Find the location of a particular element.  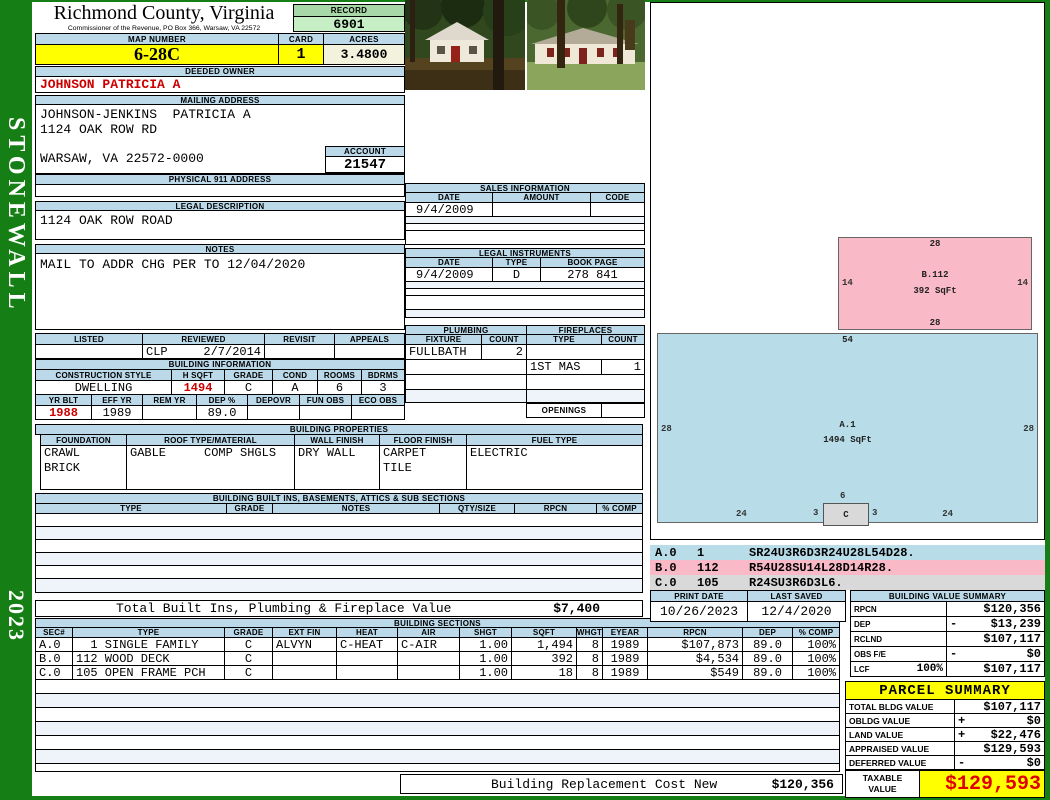

hsqft-value: 1494 is located at coordinates (198, 388).